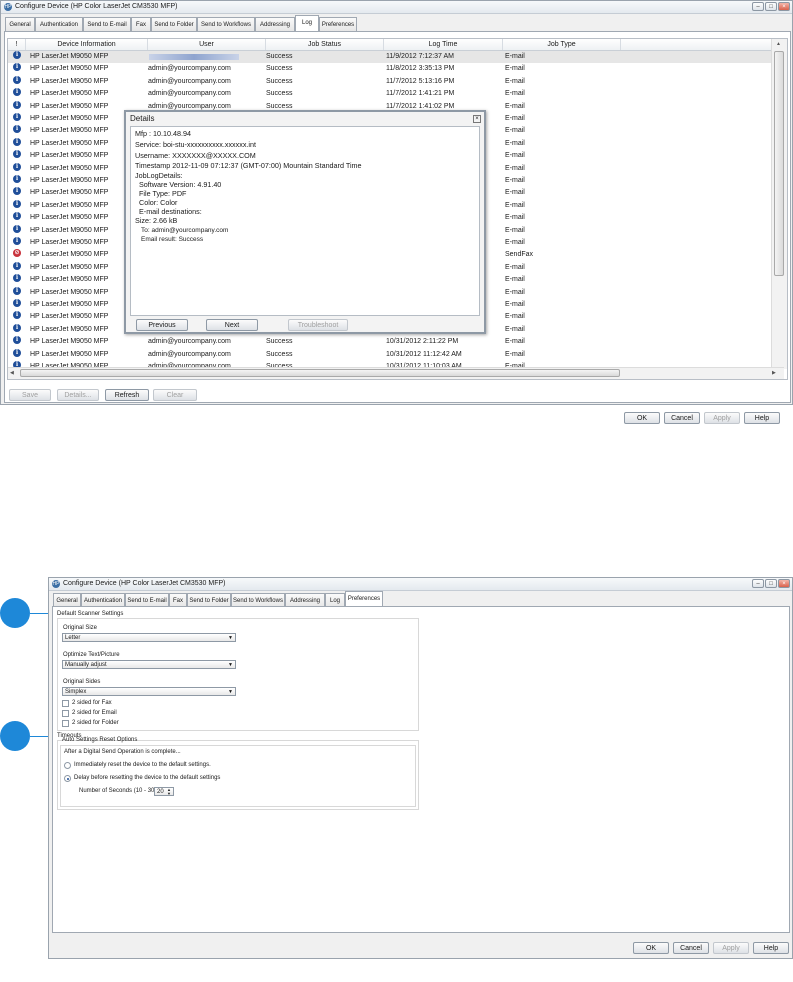  Describe the element at coordinates (325, 44) in the screenshot. I see `column-header-status: Job Status` at that location.